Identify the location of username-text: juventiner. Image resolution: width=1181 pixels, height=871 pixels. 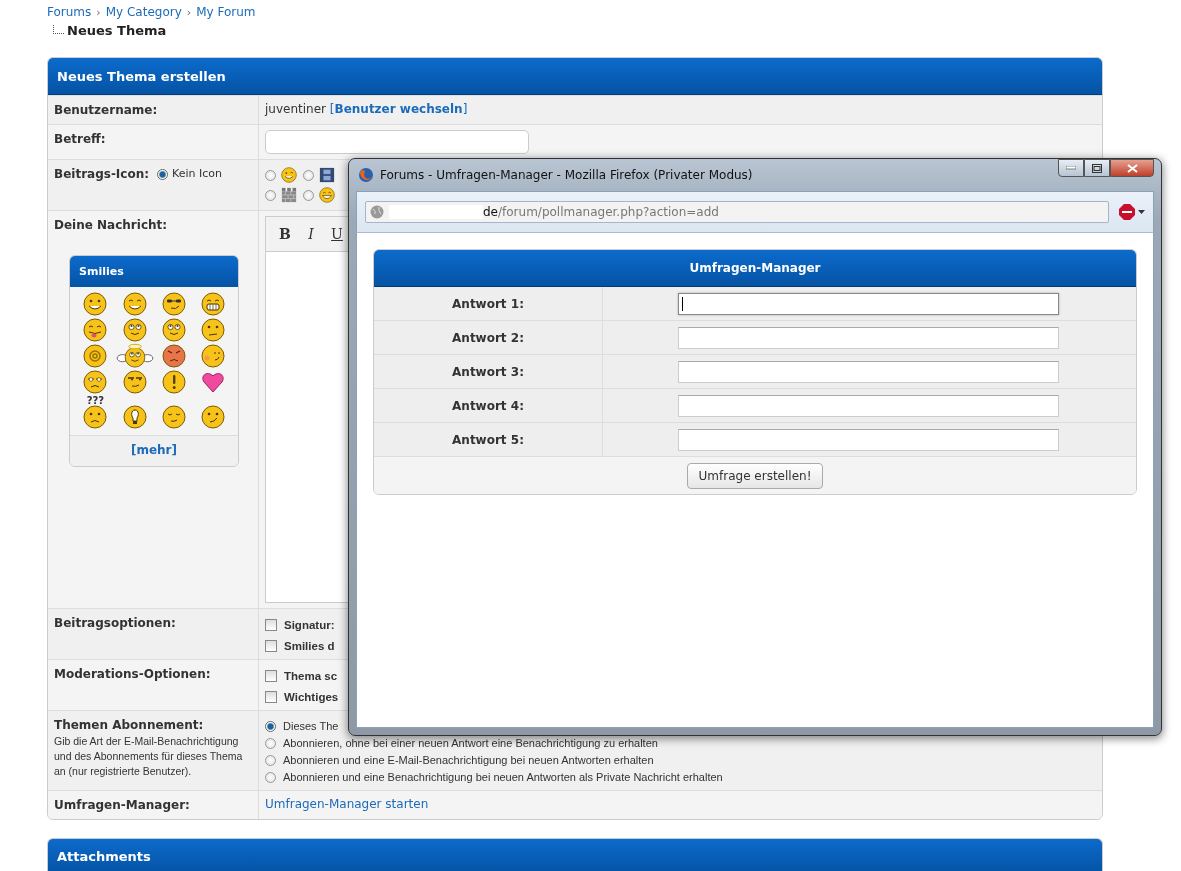
(295, 109).